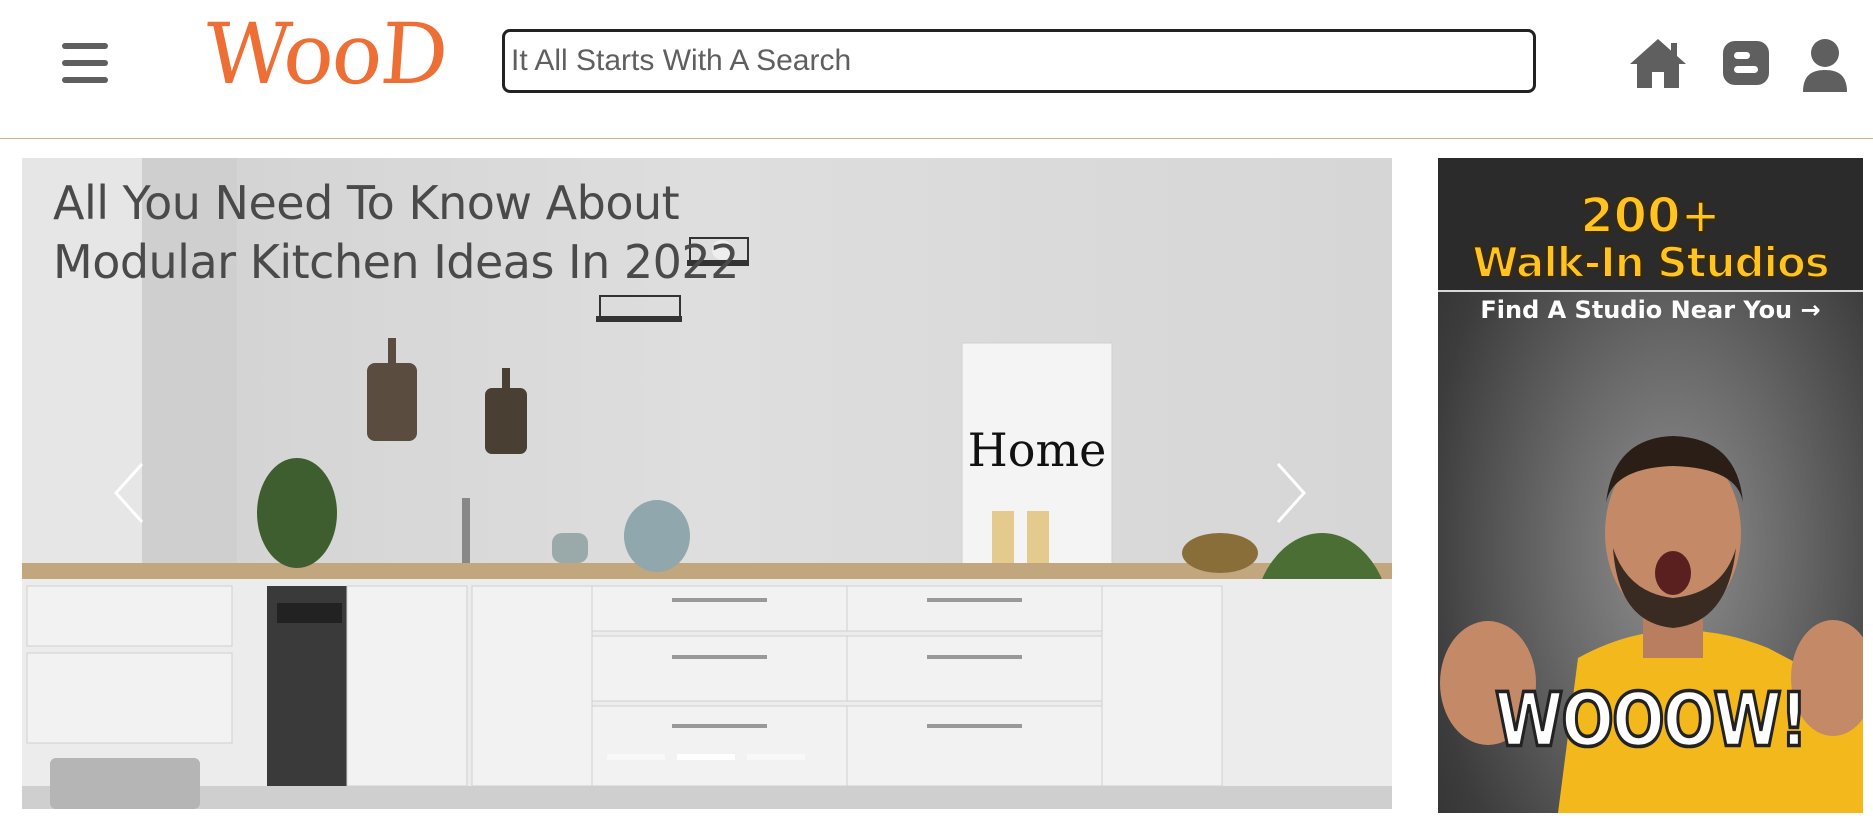 This screenshot has height=820, width=1873. What do you see at coordinates (396, 262) in the screenshot?
I see `hero-title-line2: Modular Kitchen Ideas In 2022` at bounding box center [396, 262].